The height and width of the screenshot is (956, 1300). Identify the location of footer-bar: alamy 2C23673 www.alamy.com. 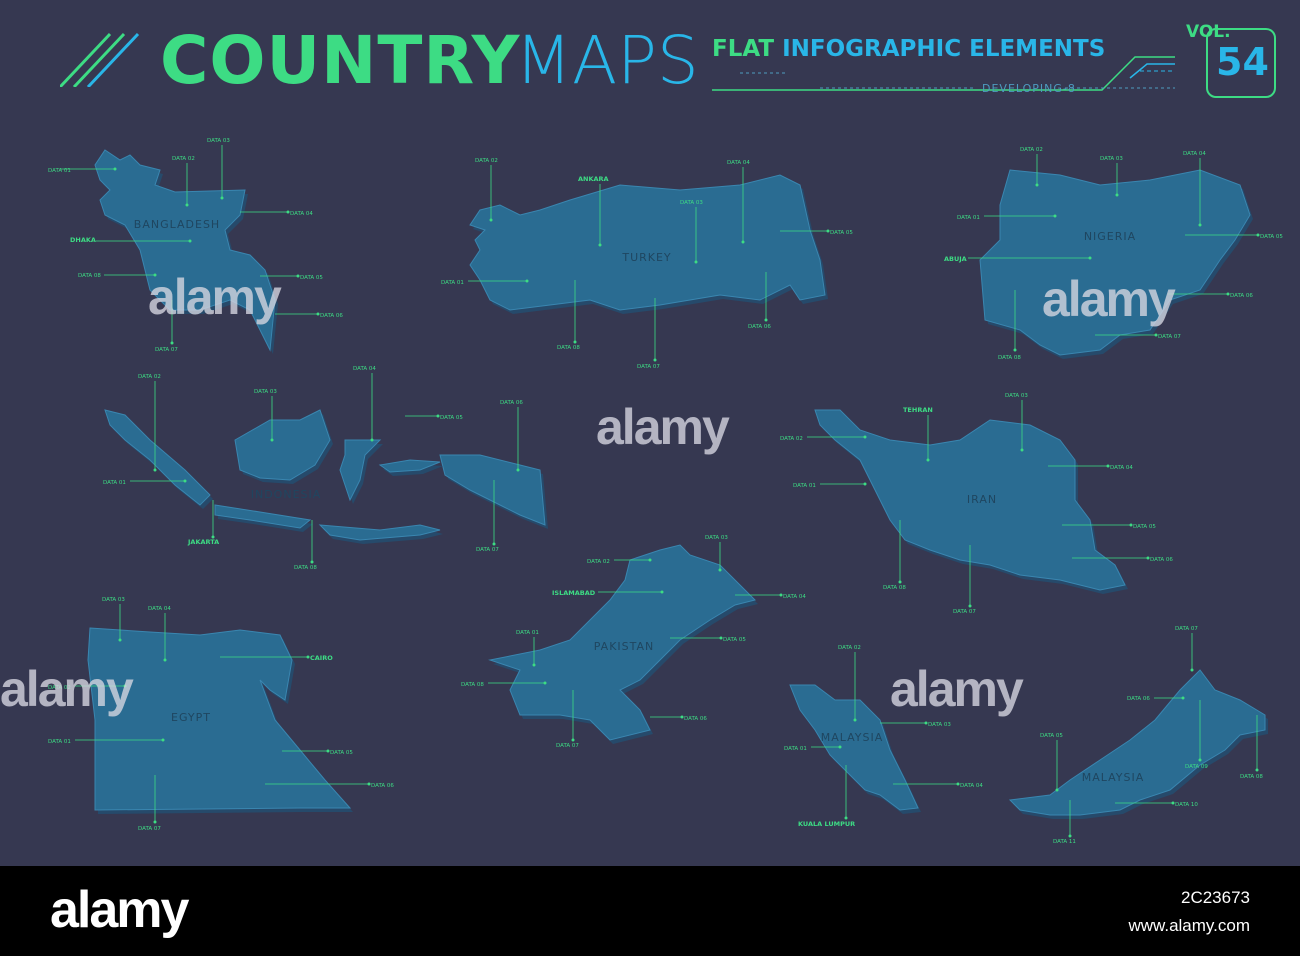
(650, 911).